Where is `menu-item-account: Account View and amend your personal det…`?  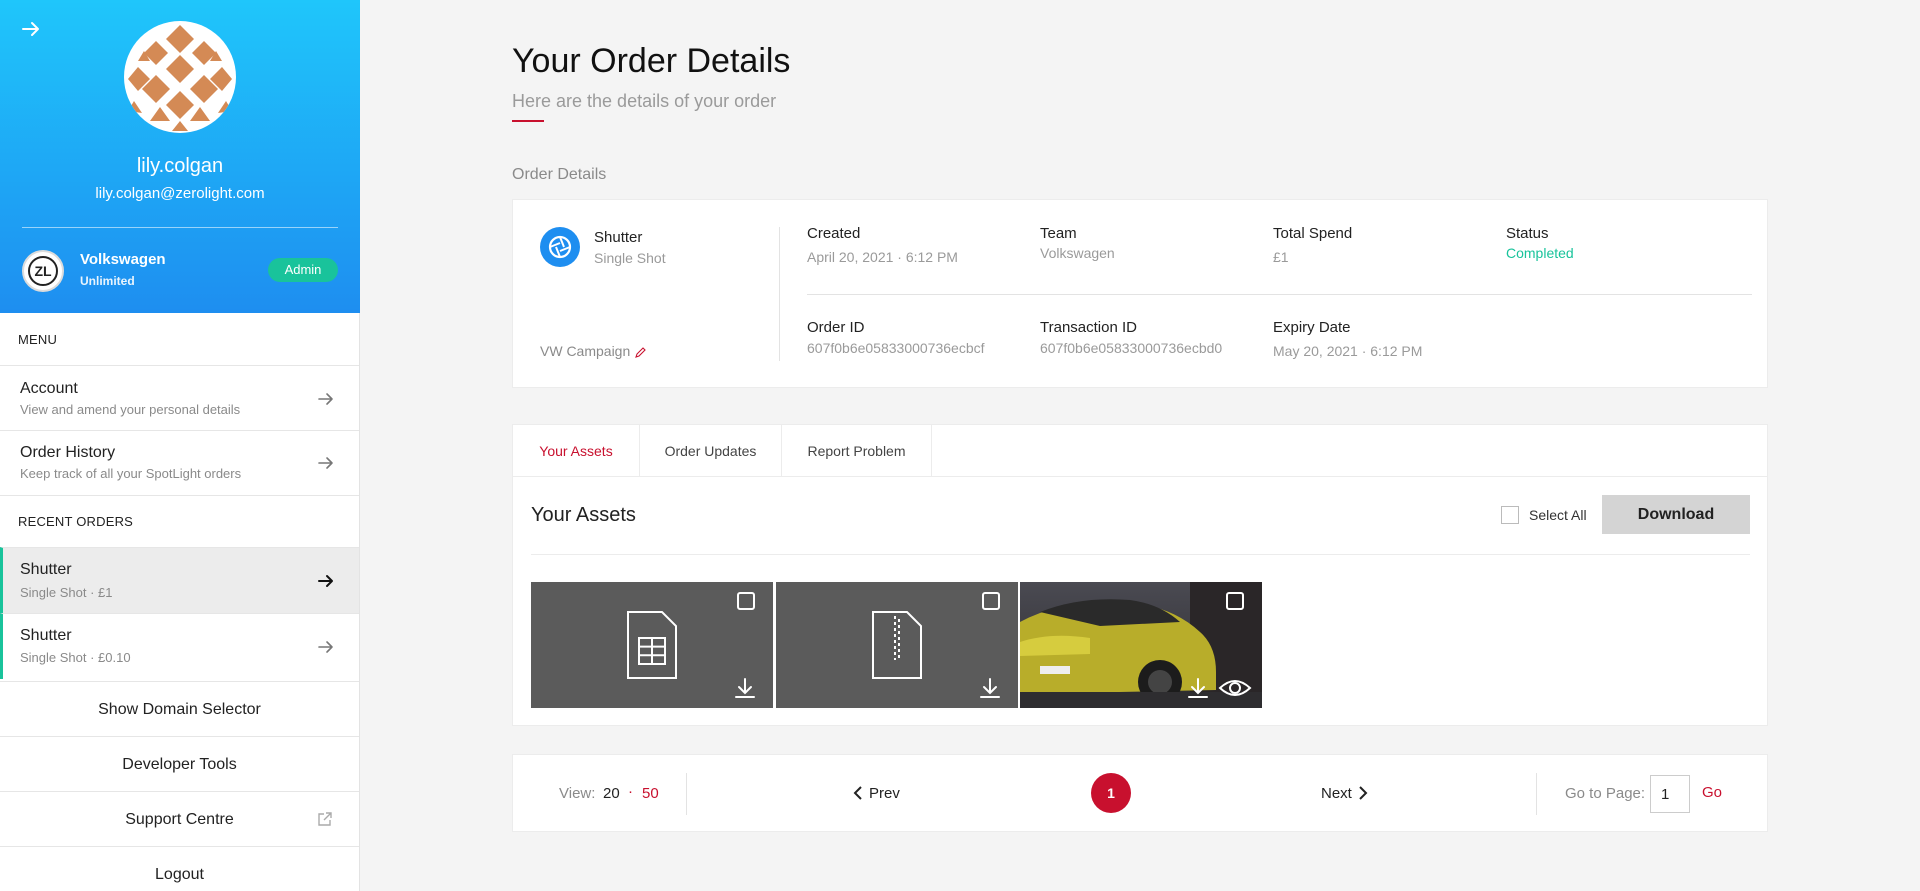 menu-item-account: Account View and amend your personal det… is located at coordinates (179, 397).